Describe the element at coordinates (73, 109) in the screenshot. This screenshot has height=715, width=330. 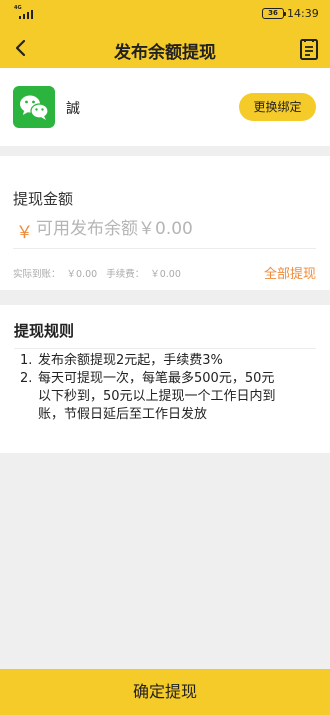
I see `account-name: 誠` at that location.